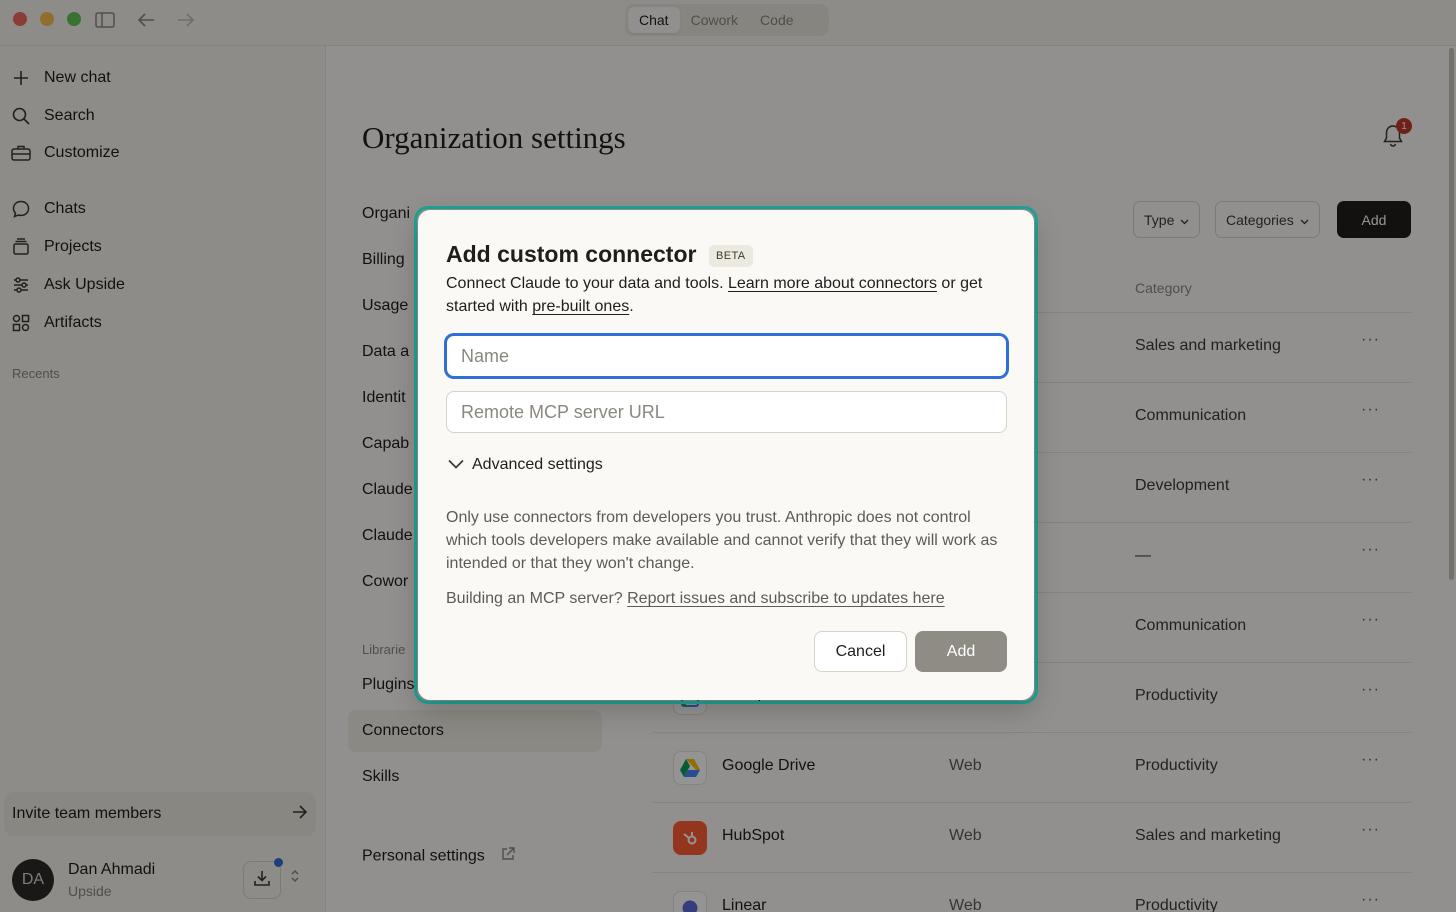 Image resolution: width=1456 pixels, height=912 pixels. Describe the element at coordinates (731, 256) in the screenshot. I see `beta-badge: BETA` at that location.